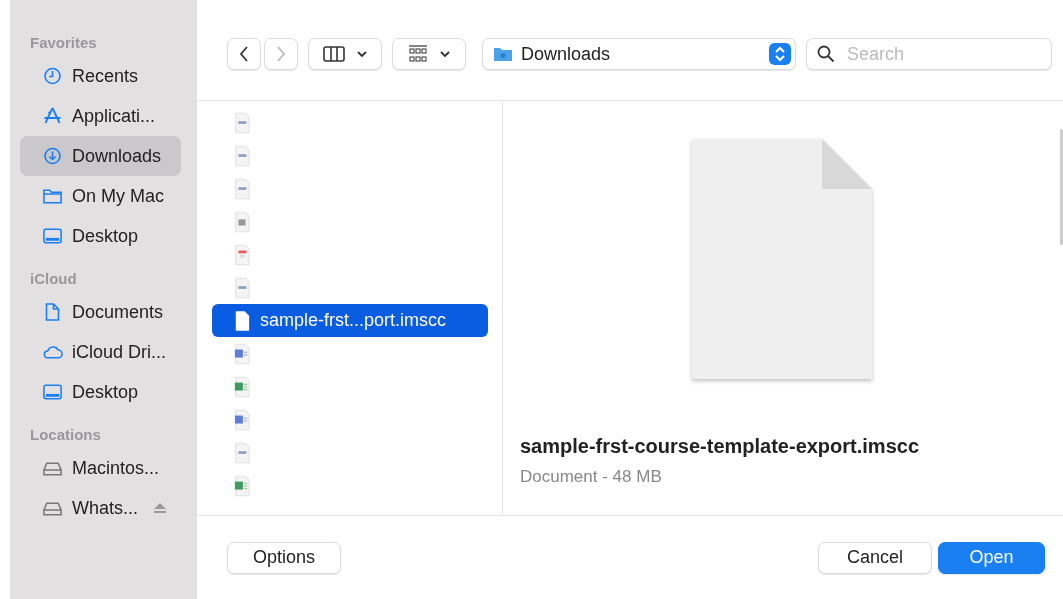 The width and height of the screenshot is (1063, 599). What do you see at coordinates (639, 54) in the screenshot?
I see `location-popup: Downloads` at bounding box center [639, 54].